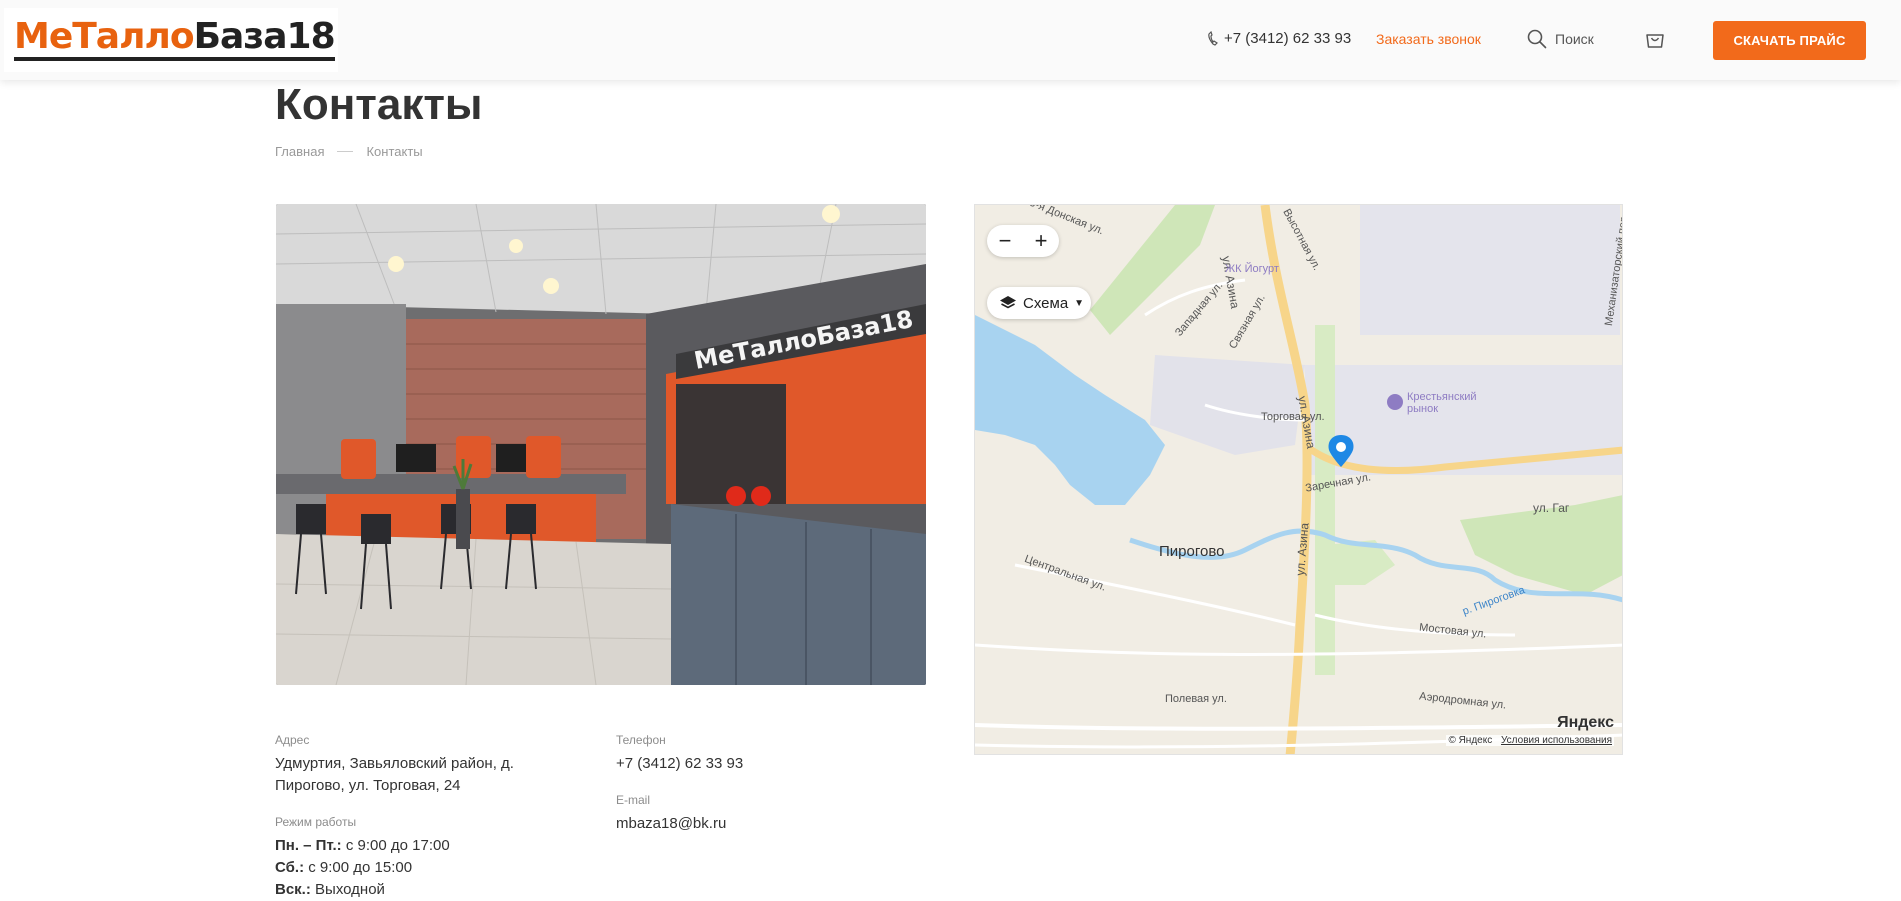 The height and width of the screenshot is (901, 1901). I want to click on map-copyright: © Яндекс, so click(1470, 740).